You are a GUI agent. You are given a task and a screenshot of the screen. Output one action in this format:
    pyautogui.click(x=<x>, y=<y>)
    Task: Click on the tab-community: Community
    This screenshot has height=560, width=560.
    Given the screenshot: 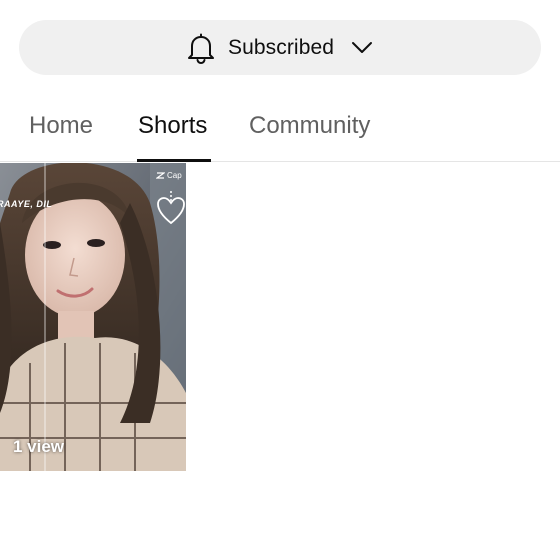 What is the action you would take?
    pyautogui.click(x=309, y=126)
    